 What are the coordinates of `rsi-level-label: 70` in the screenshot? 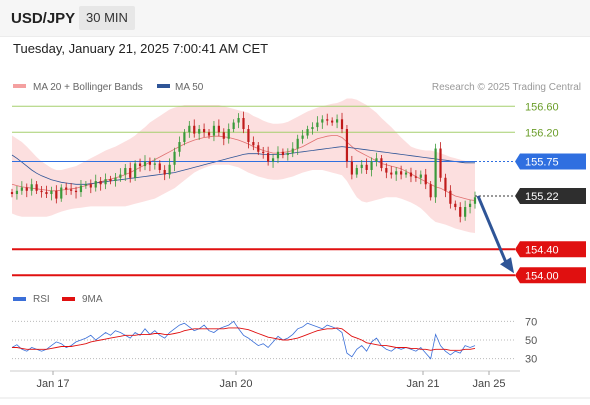 It's located at (531, 322).